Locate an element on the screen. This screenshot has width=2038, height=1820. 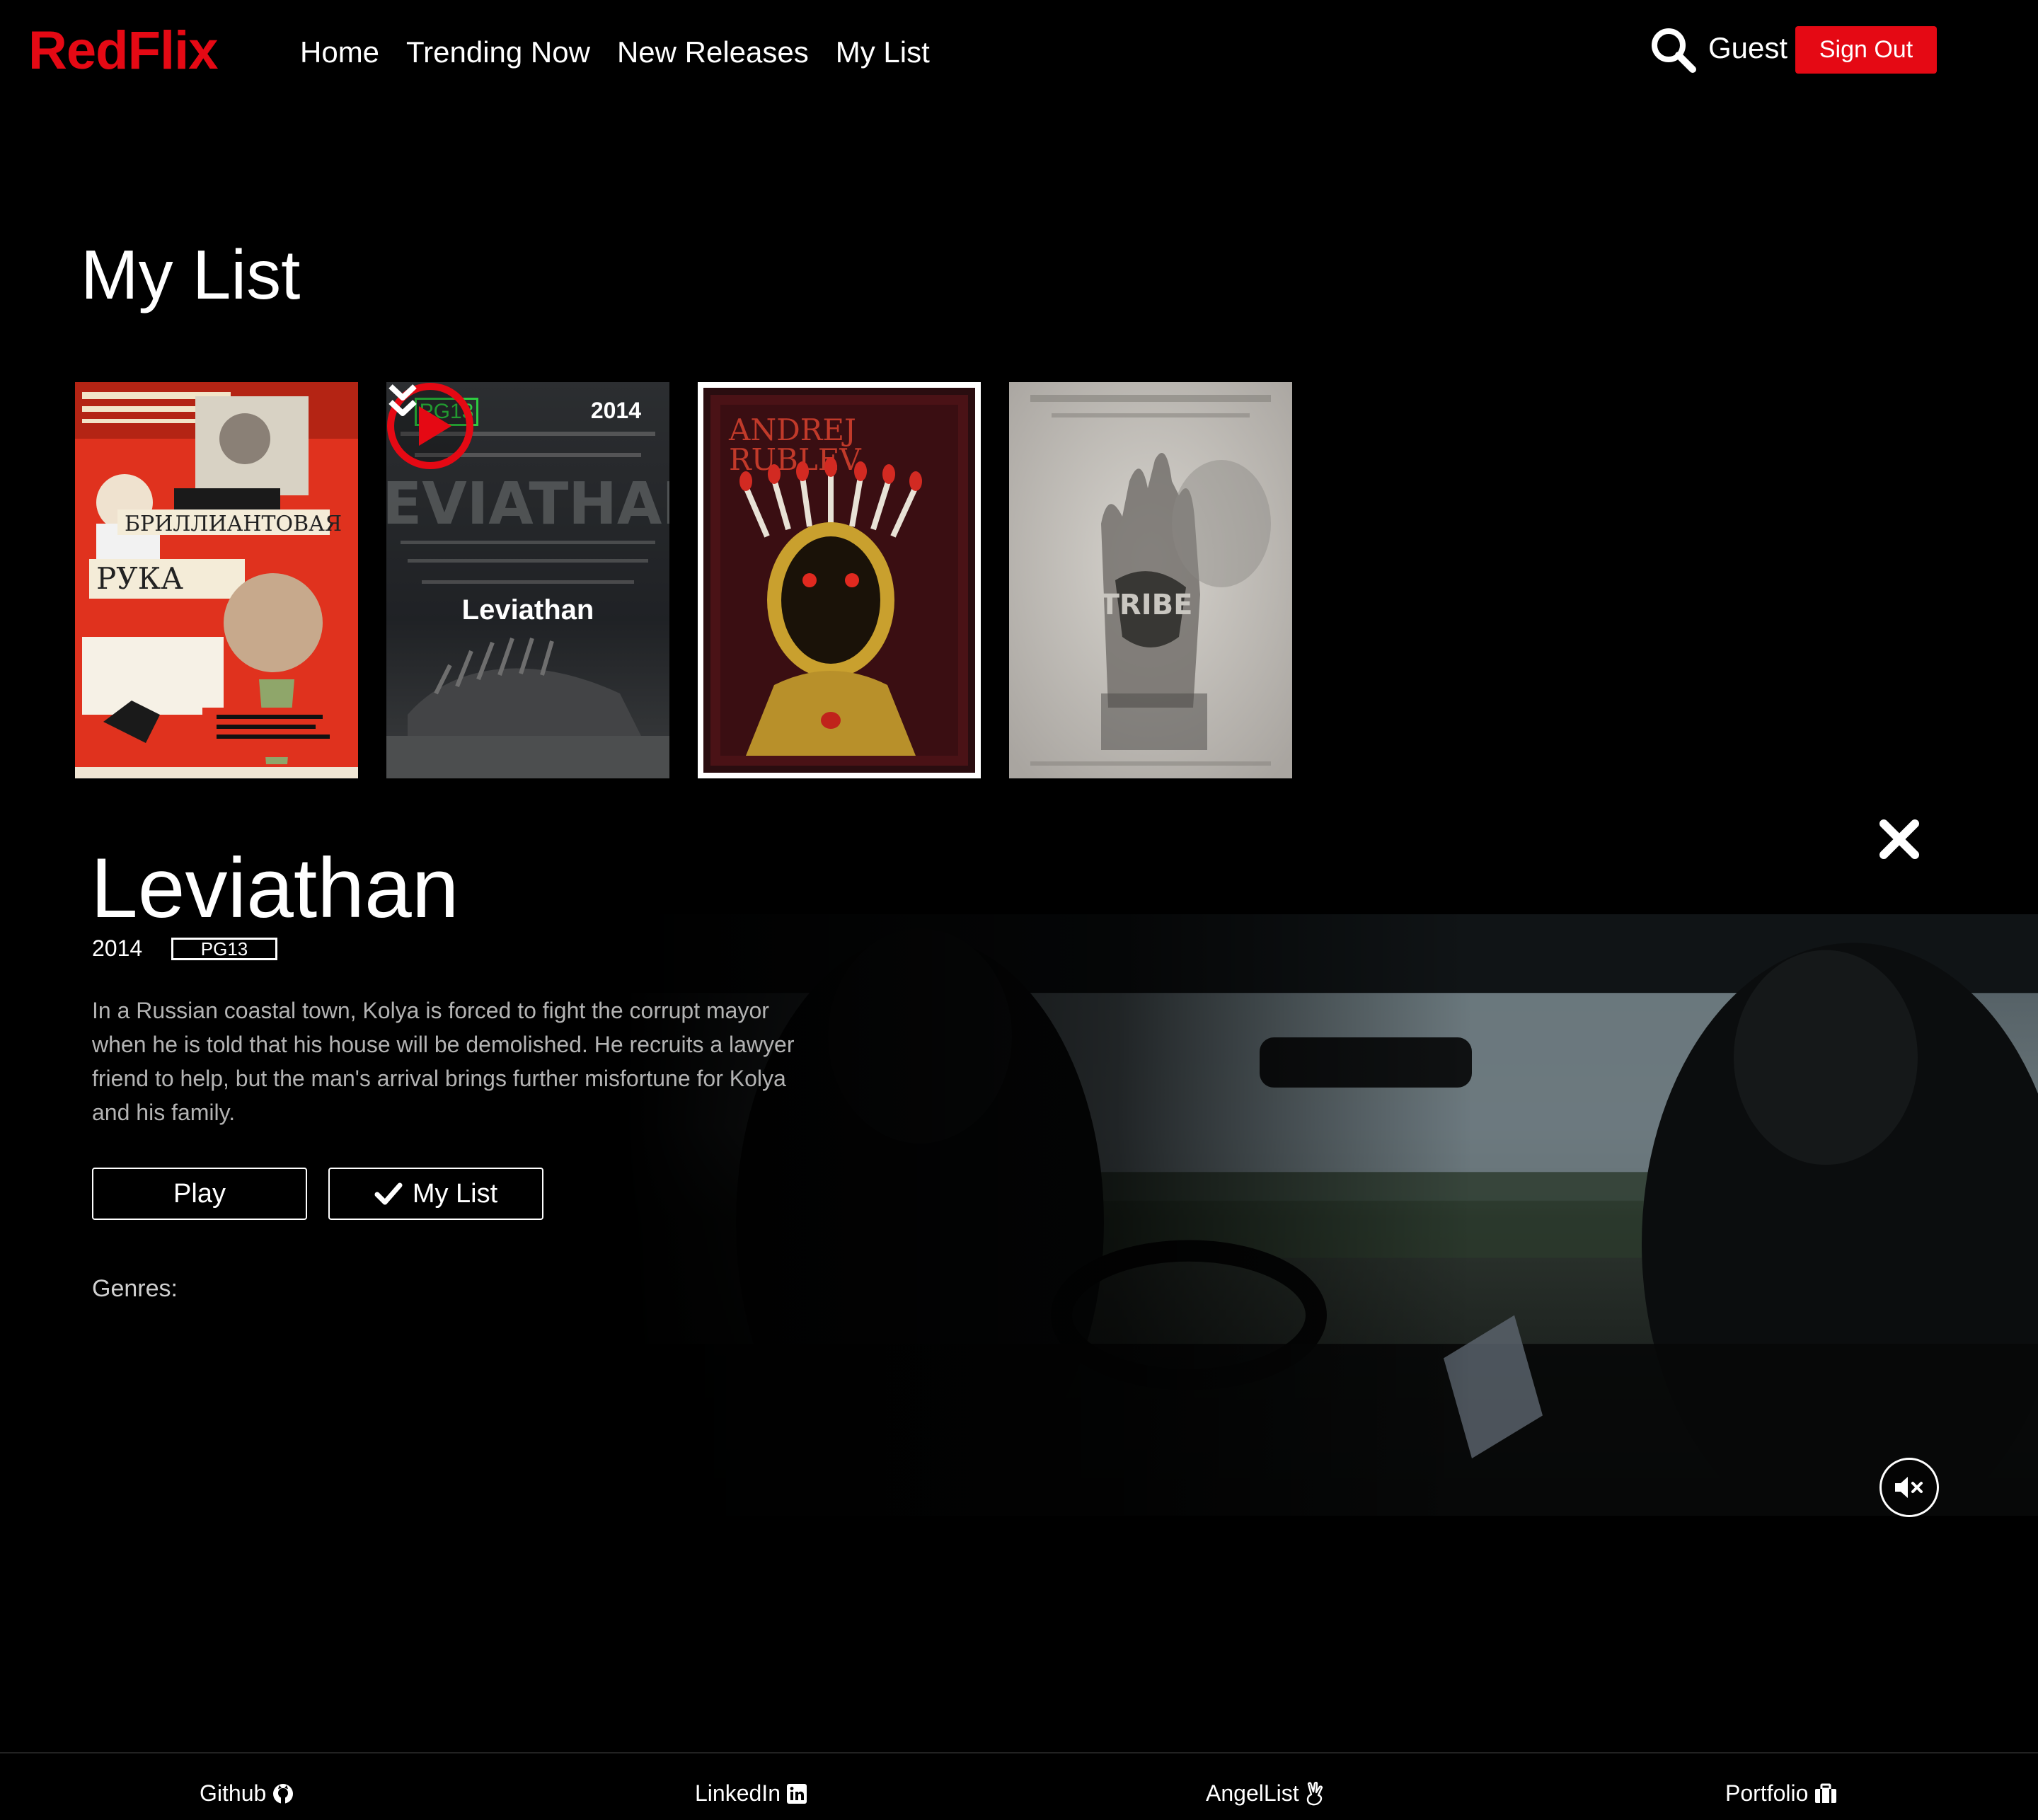
poster-card-leviathan: LEVIATHAN PG13 2014 Leviathan is located at coordinates (527, 580).